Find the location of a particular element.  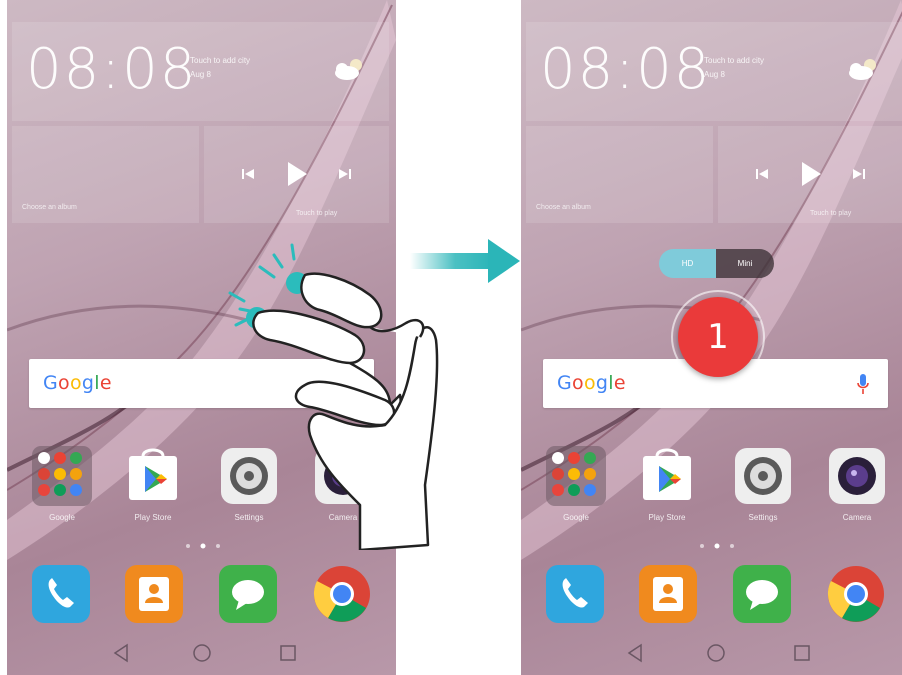

camera-icon: Camera is located at coordinates (857, 484).